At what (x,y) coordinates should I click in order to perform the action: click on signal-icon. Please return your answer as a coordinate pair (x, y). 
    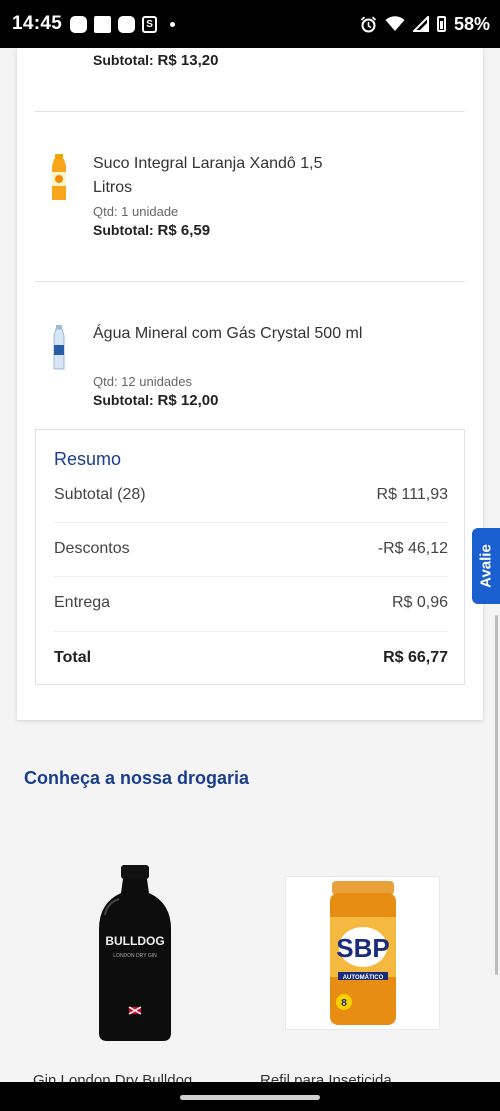
    Looking at the image, I should click on (420, 24).